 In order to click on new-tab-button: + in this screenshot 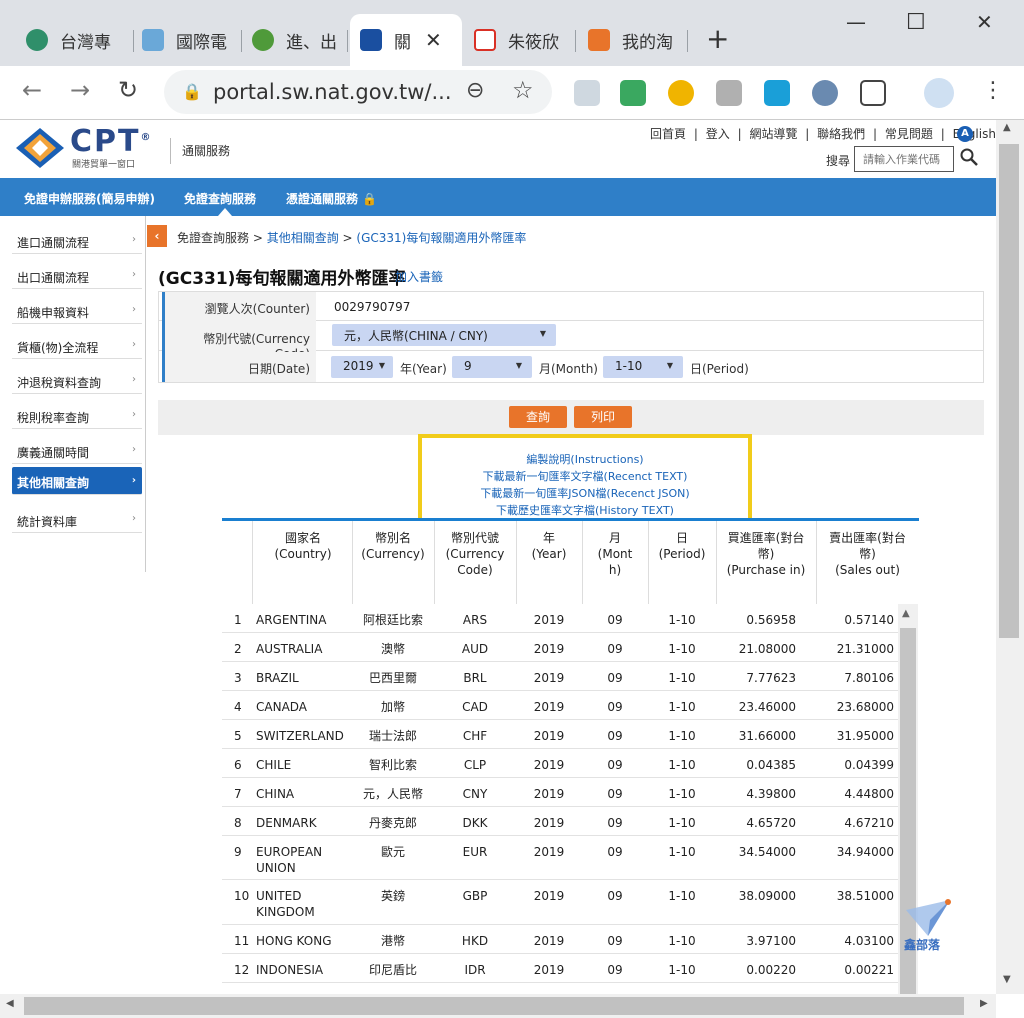, I will do `click(717, 38)`.